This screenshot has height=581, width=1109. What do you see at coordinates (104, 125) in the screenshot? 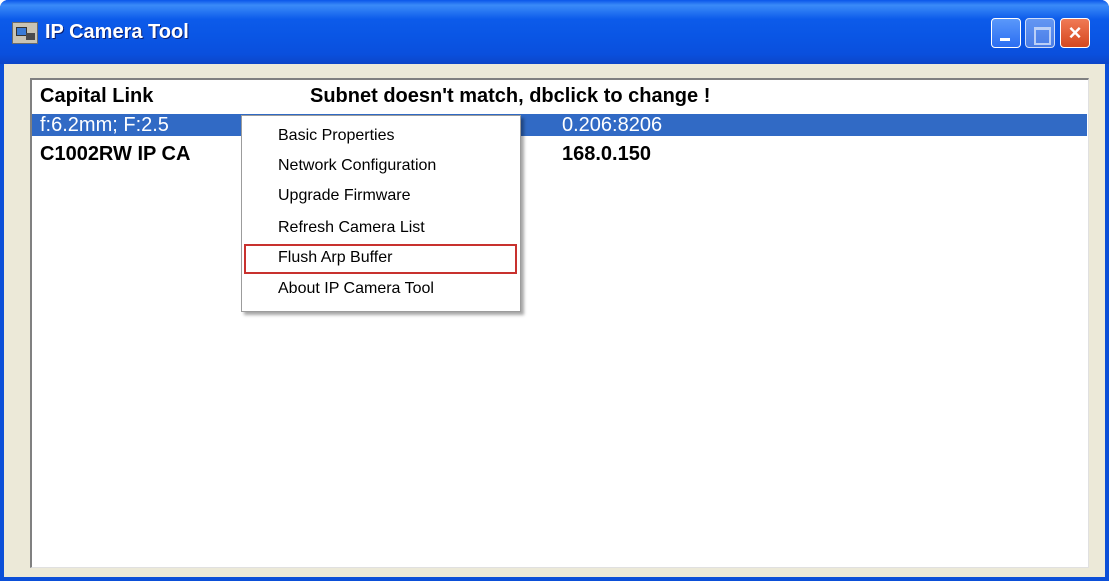
I see `camera-name: f:6.2mm; F:2.5` at bounding box center [104, 125].